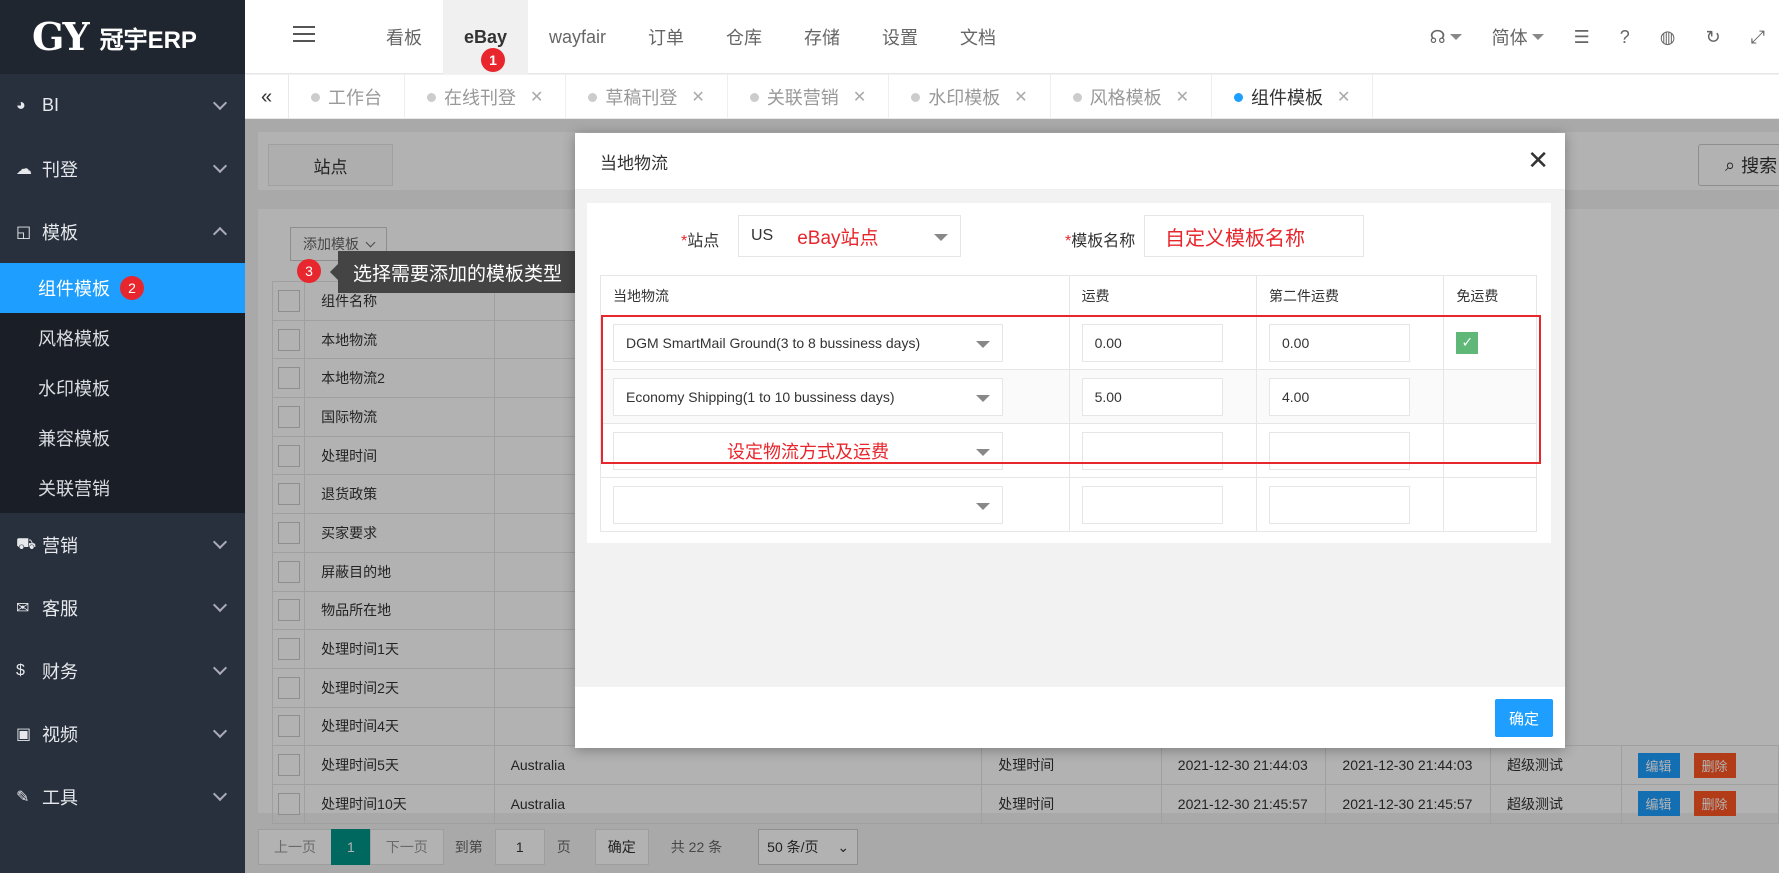 This screenshot has width=1779, height=873. Describe the element at coordinates (849, 236) in the screenshot. I see `site-select: US eBay站点` at that location.